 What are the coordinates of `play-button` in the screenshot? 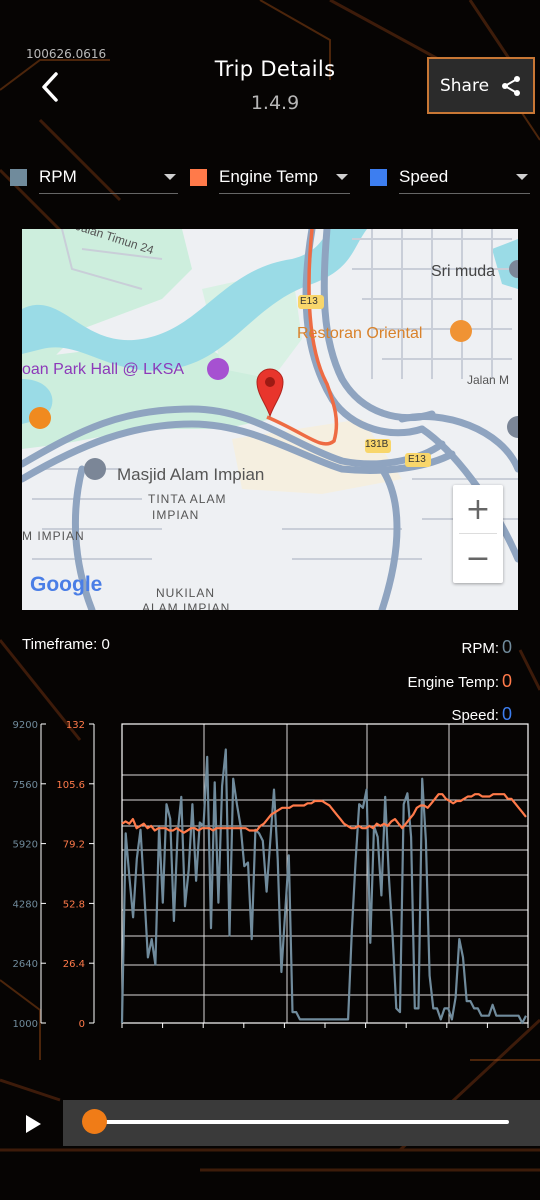 It's located at (33, 1124).